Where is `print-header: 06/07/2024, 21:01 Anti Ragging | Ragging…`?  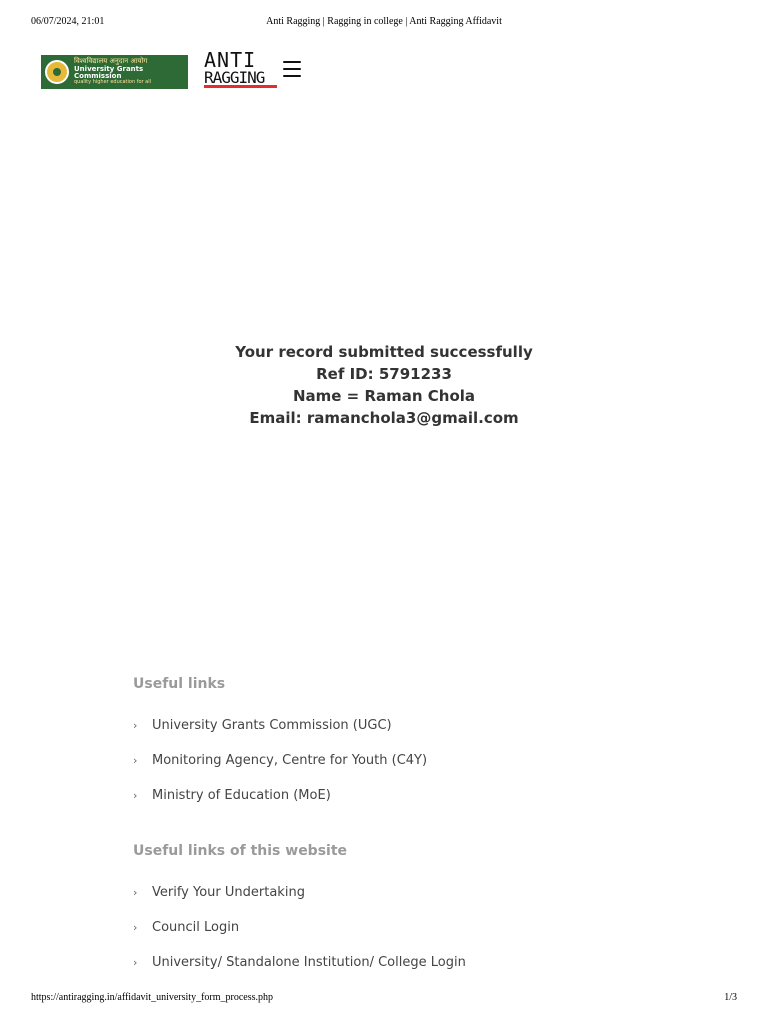
print-header: 06/07/2024, 21:01 Anti Ragging | Ragging… is located at coordinates (384, 24).